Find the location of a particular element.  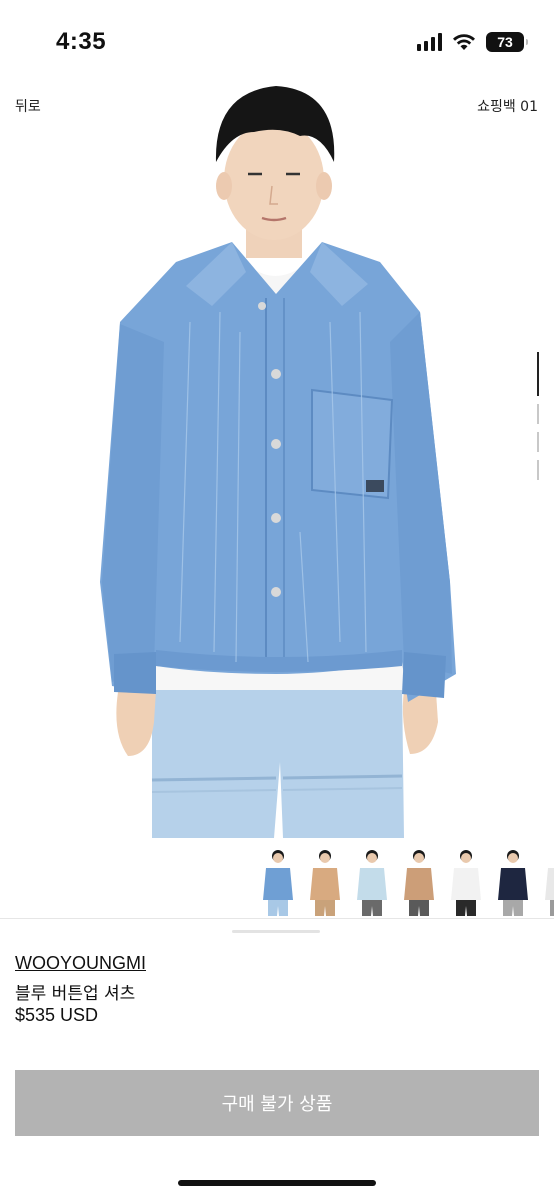

battery-icon: 73 is located at coordinates (507, 42).